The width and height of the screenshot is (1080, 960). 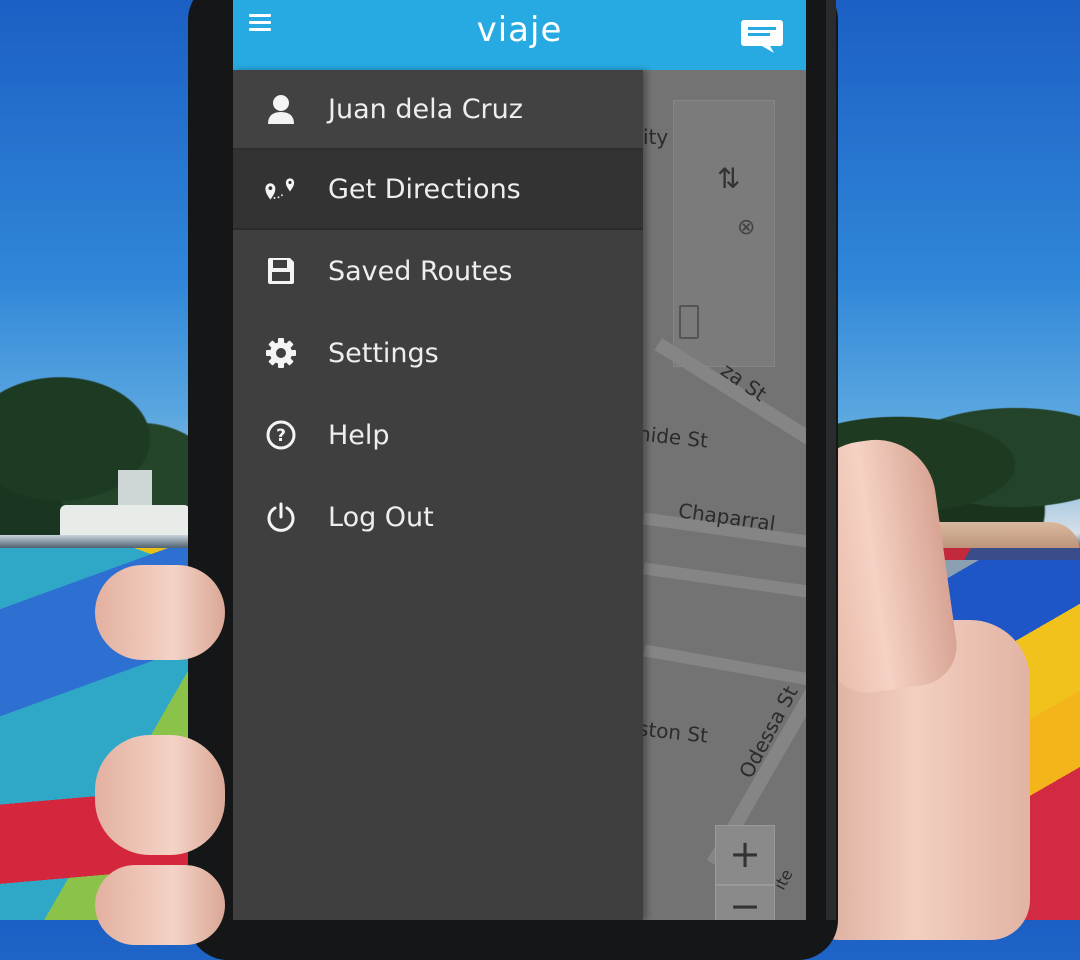 What do you see at coordinates (438, 517) in the screenshot?
I see `drawer-item-log-out: Log Out` at bounding box center [438, 517].